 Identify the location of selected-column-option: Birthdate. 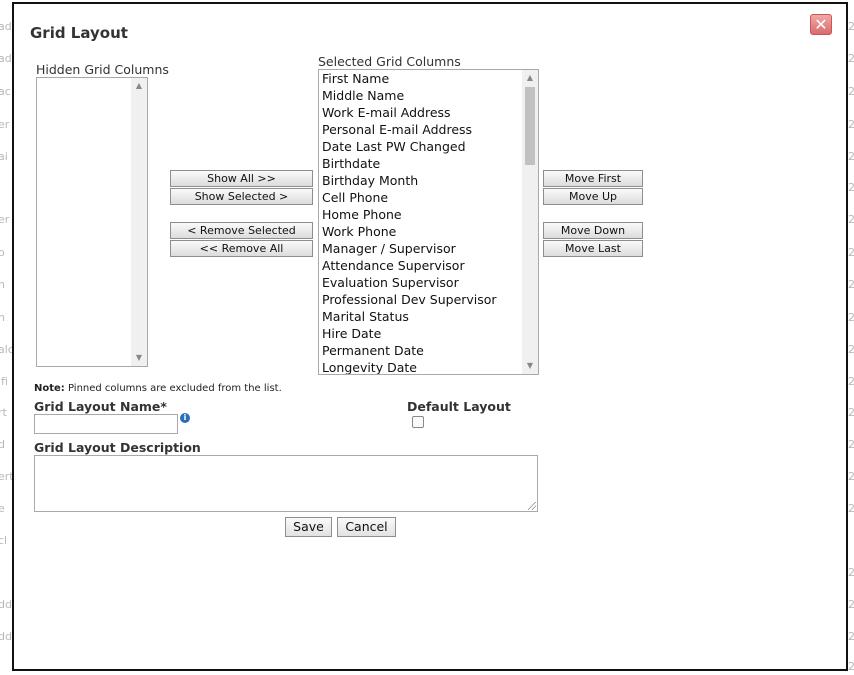
(428, 163).